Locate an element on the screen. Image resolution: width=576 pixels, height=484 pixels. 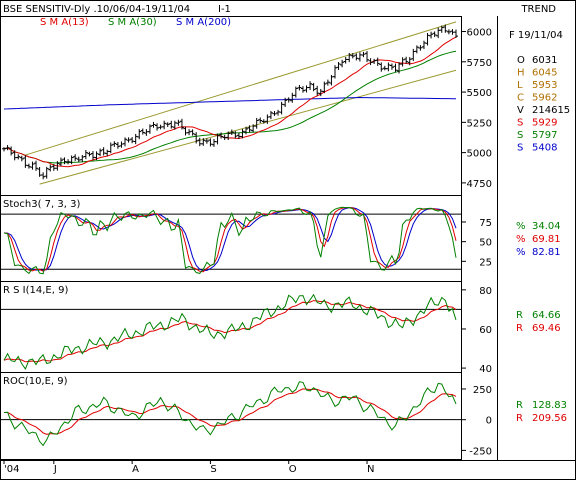
stoch-axis-tick-label: 75 is located at coordinates (485, 223).